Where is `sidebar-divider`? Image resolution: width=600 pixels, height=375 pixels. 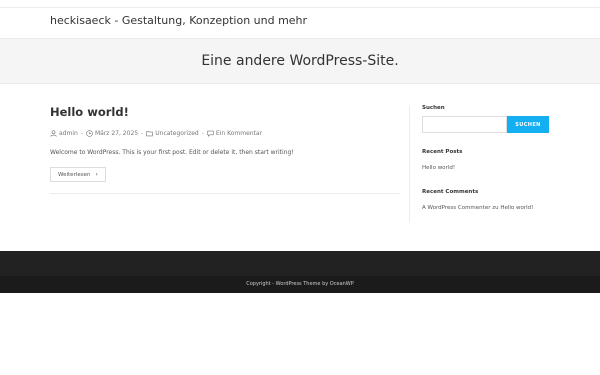 sidebar-divider is located at coordinates (409, 164).